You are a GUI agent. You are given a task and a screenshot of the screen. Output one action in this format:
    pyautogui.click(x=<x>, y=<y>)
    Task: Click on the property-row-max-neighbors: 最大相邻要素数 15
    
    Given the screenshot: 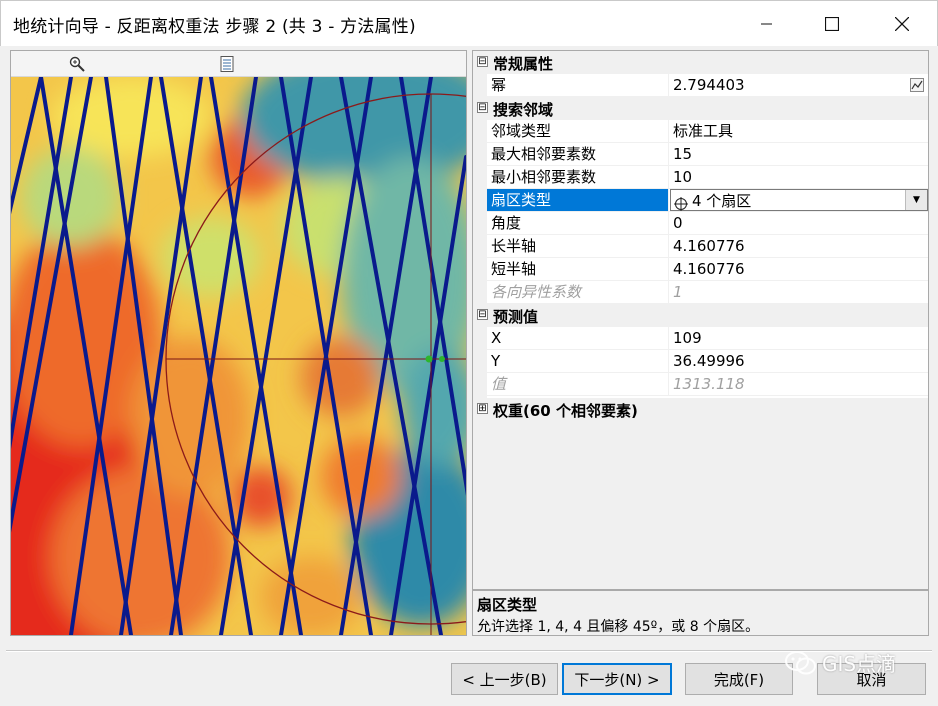 What is the action you would take?
    pyautogui.click(x=707, y=154)
    